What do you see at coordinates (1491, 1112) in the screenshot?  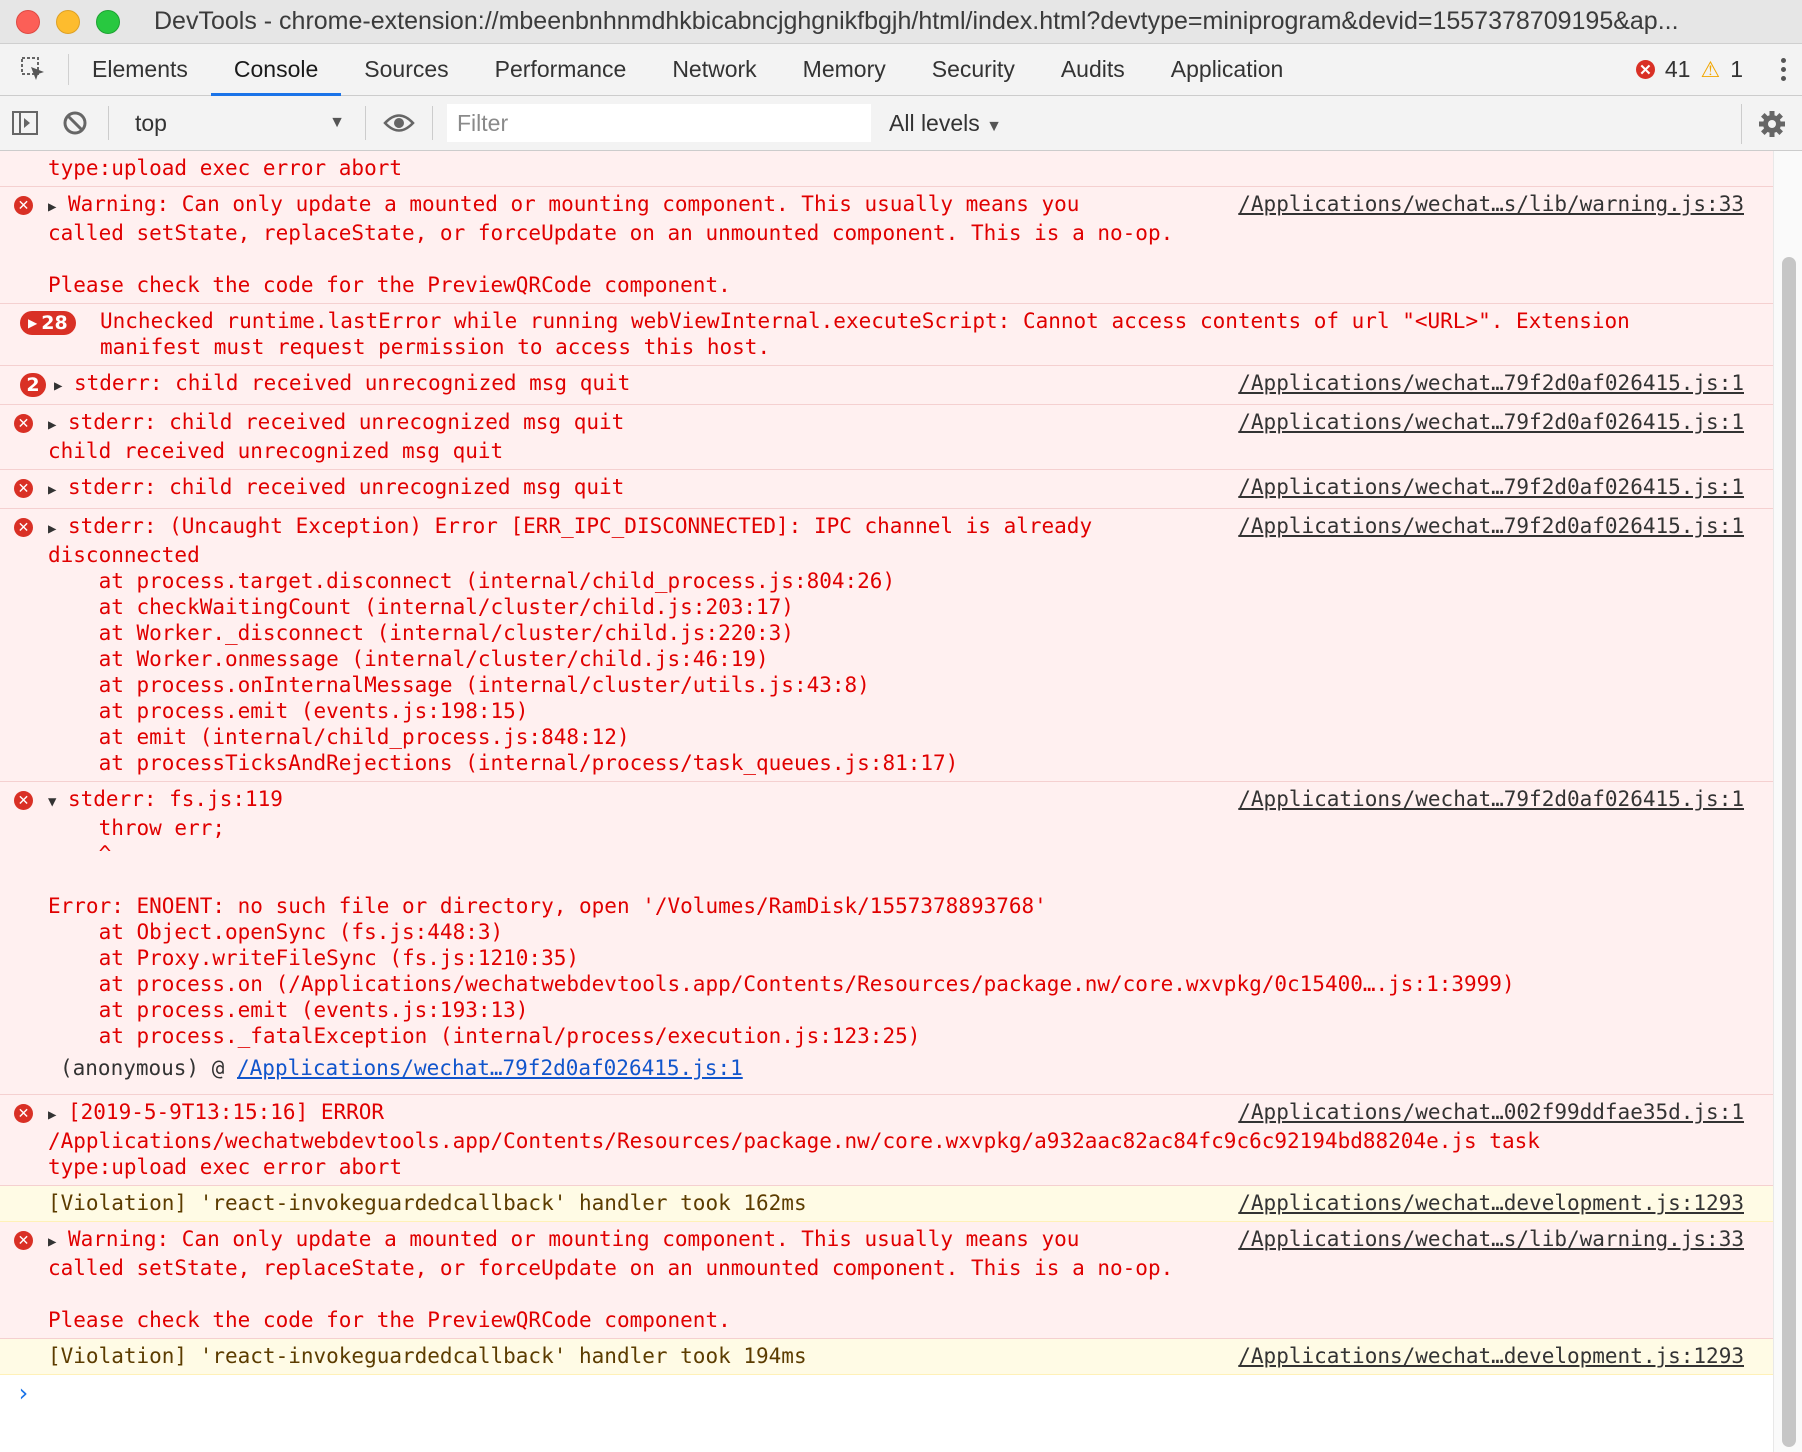 I see `source-link: /Applications/wechat…002f99ddfae35d.js:1` at bounding box center [1491, 1112].